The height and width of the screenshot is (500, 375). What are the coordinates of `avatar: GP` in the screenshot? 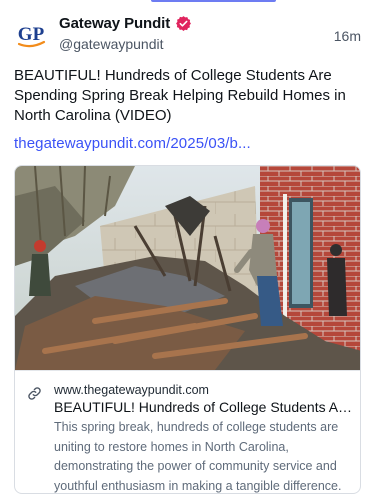 It's located at (31, 35).